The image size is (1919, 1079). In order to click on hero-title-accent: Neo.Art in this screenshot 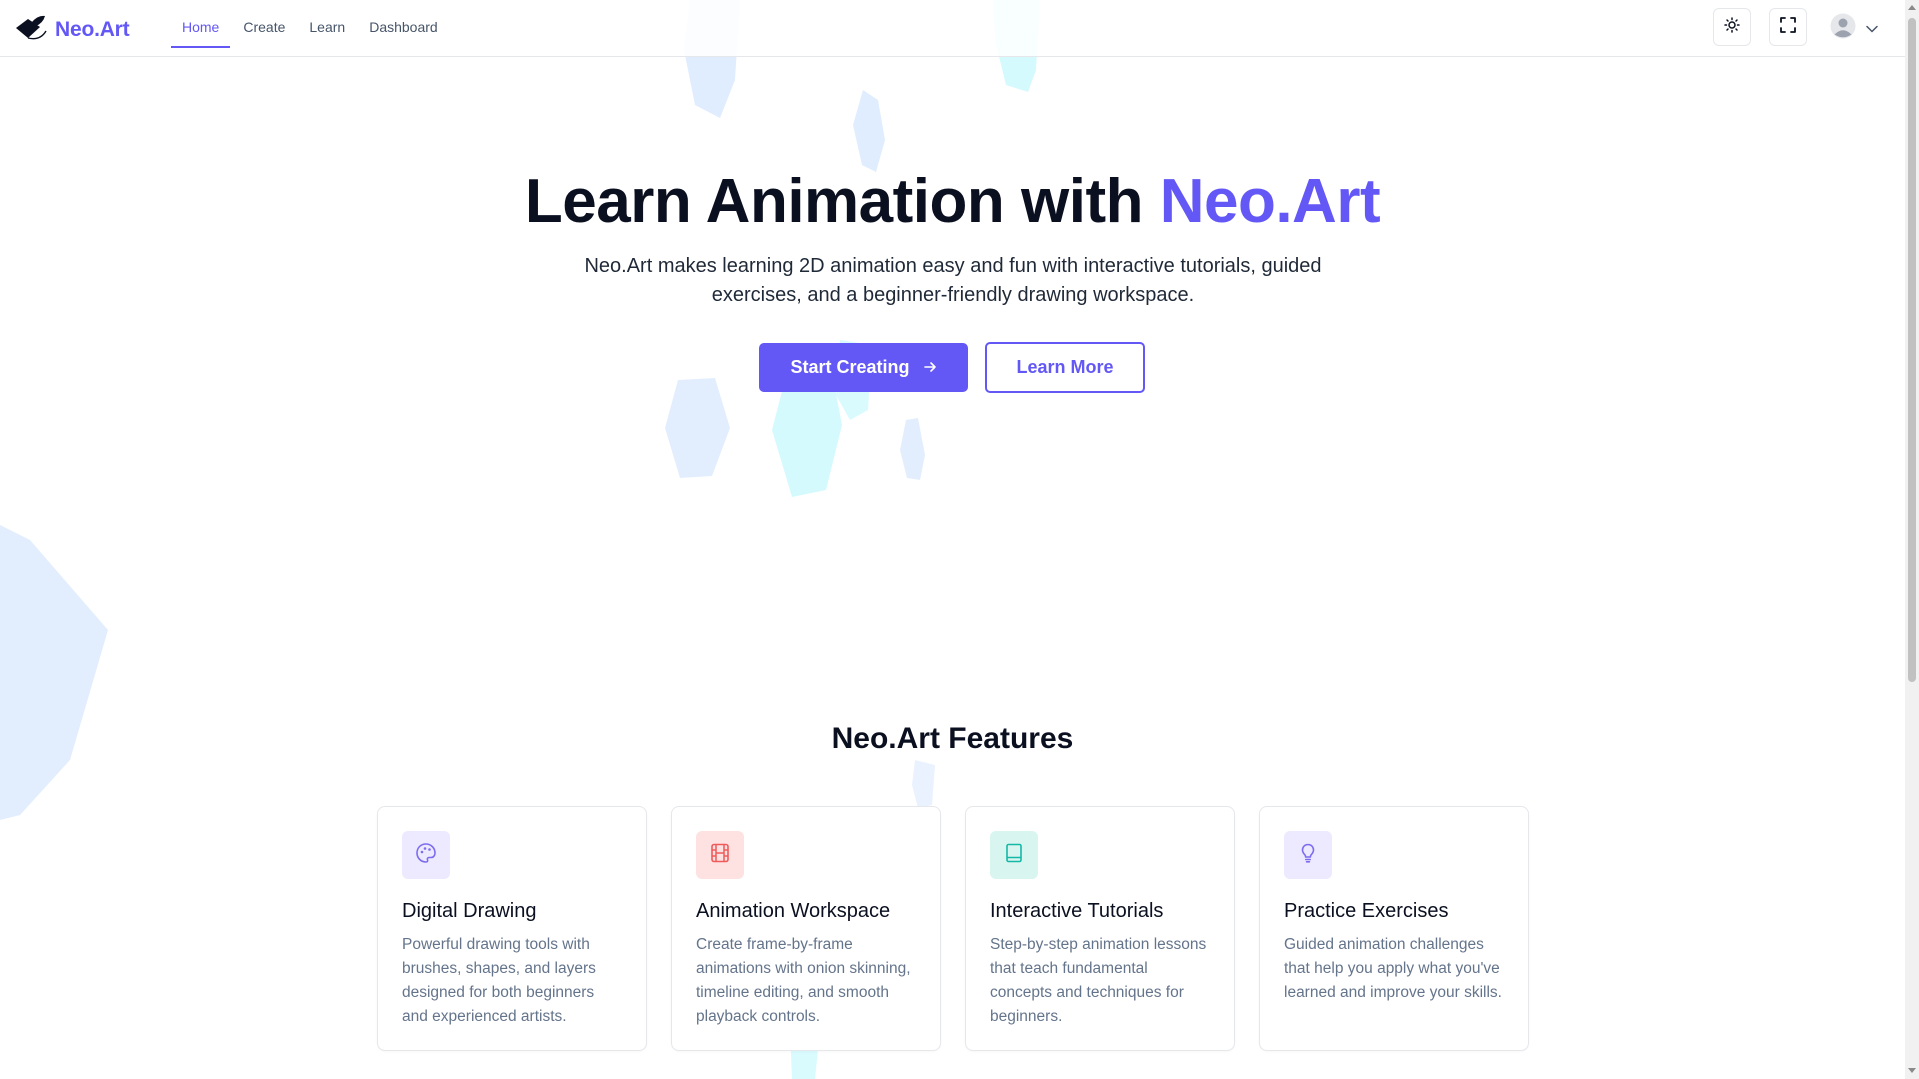, I will do `click(1270, 201)`.